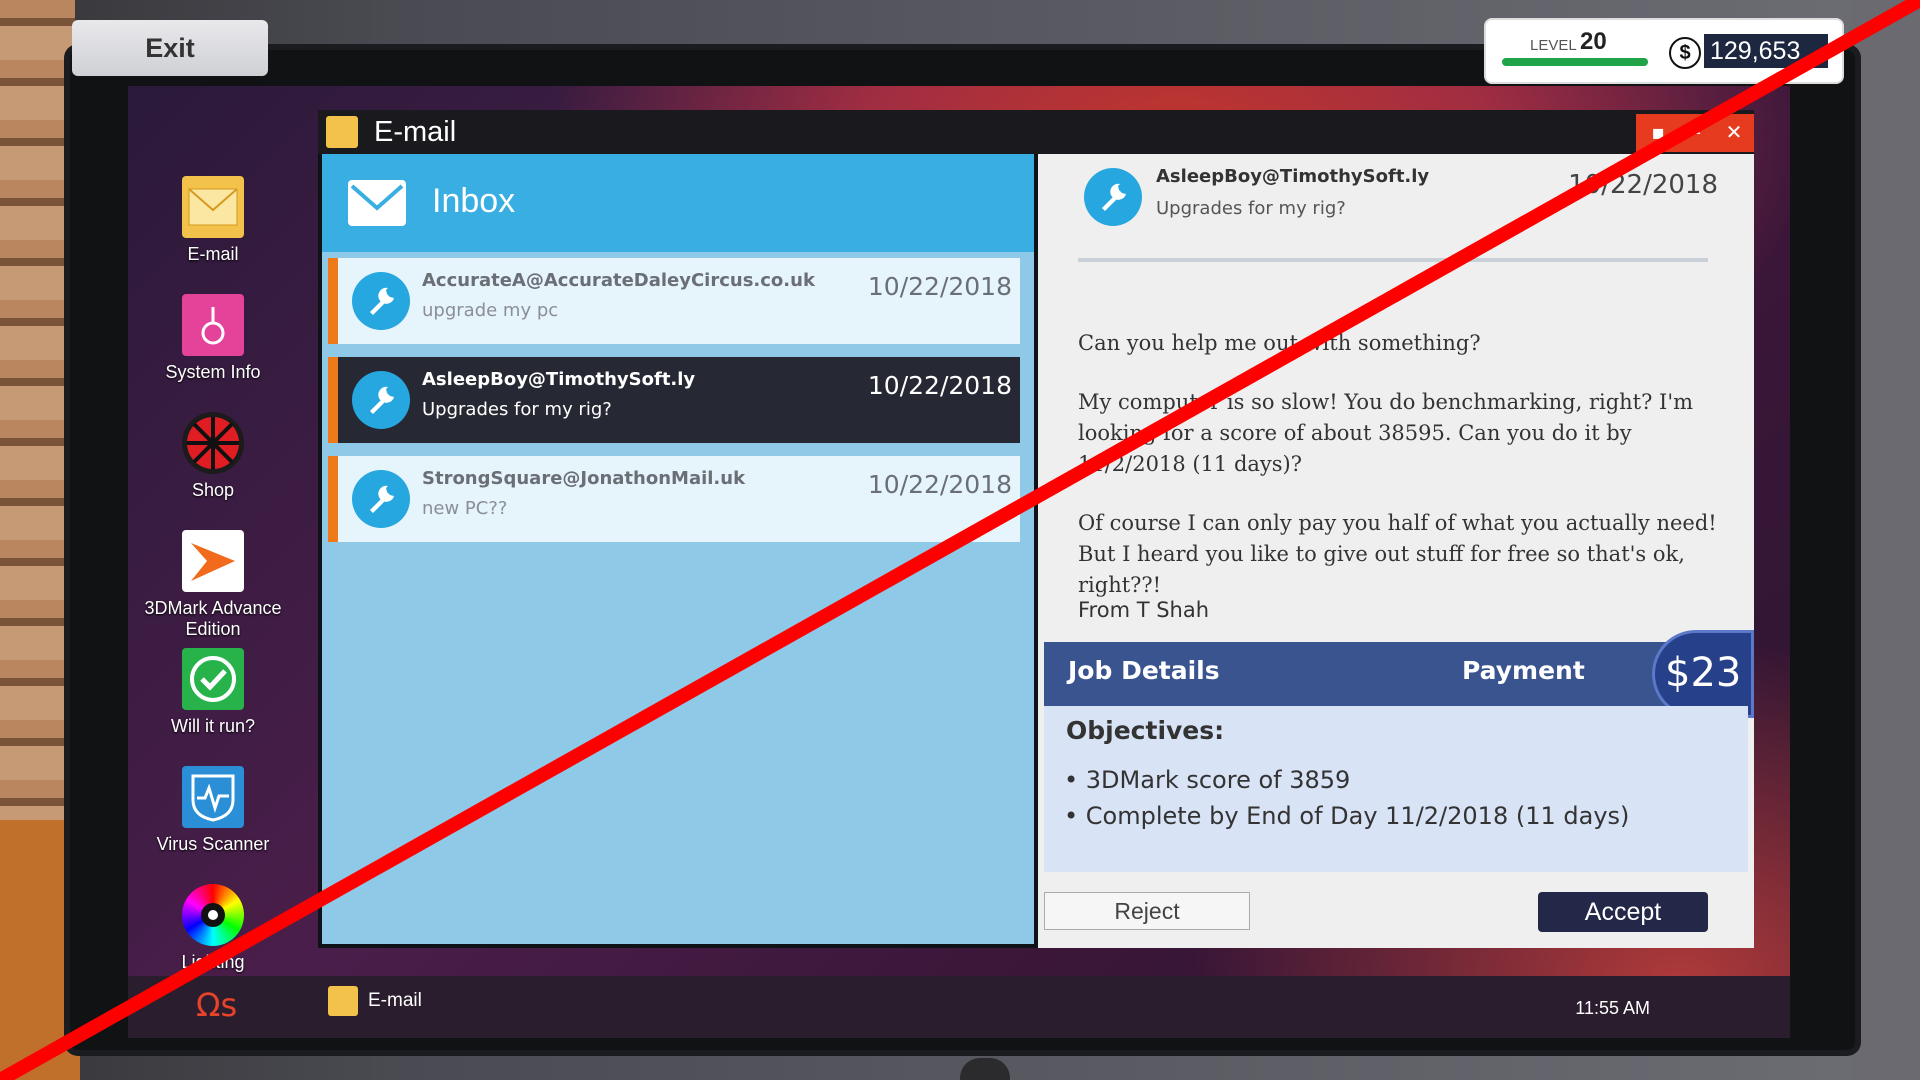 This screenshot has width=1920, height=1080. I want to click on job-details-title: Job Details, so click(1144, 670).